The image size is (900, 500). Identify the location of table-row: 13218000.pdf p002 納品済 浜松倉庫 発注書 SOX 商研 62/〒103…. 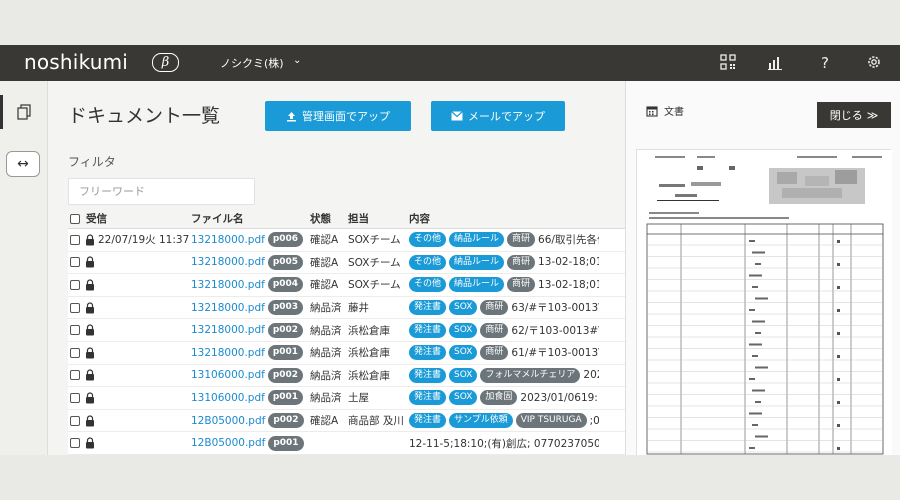
(346, 330).